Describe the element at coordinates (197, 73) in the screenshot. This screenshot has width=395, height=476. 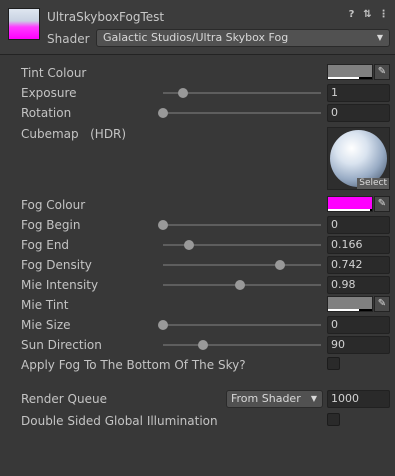
I see `tint-colour-row: Tint Colour ✎` at that location.